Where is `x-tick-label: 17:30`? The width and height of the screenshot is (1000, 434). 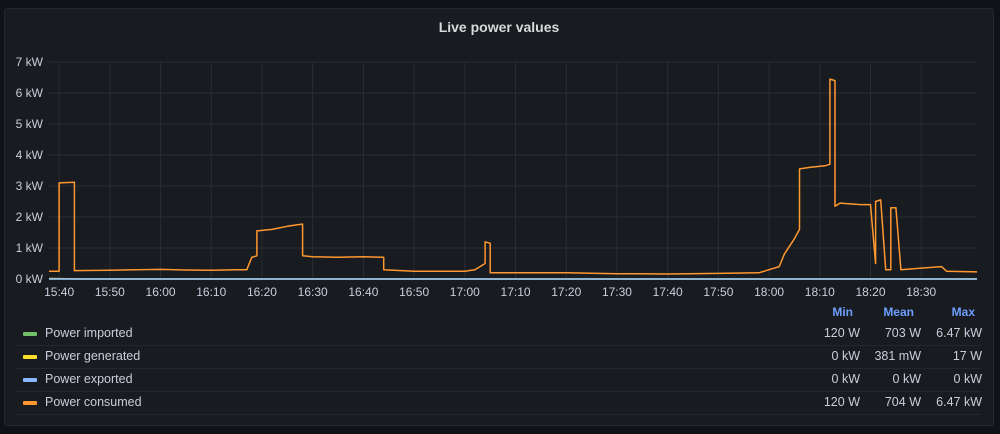
x-tick-label: 17:30 is located at coordinates (617, 292).